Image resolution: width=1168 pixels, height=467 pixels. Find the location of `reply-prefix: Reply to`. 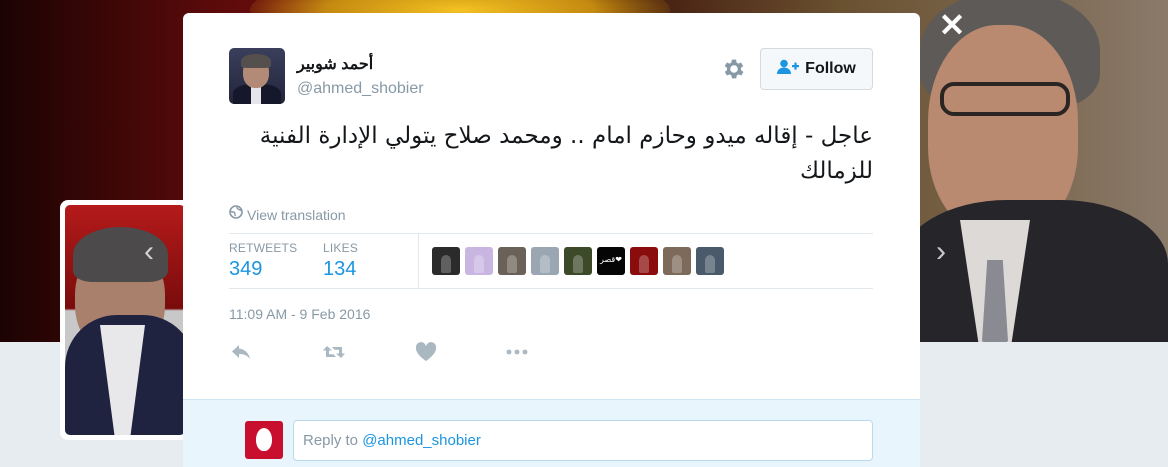

reply-prefix: Reply to is located at coordinates (333, 440).